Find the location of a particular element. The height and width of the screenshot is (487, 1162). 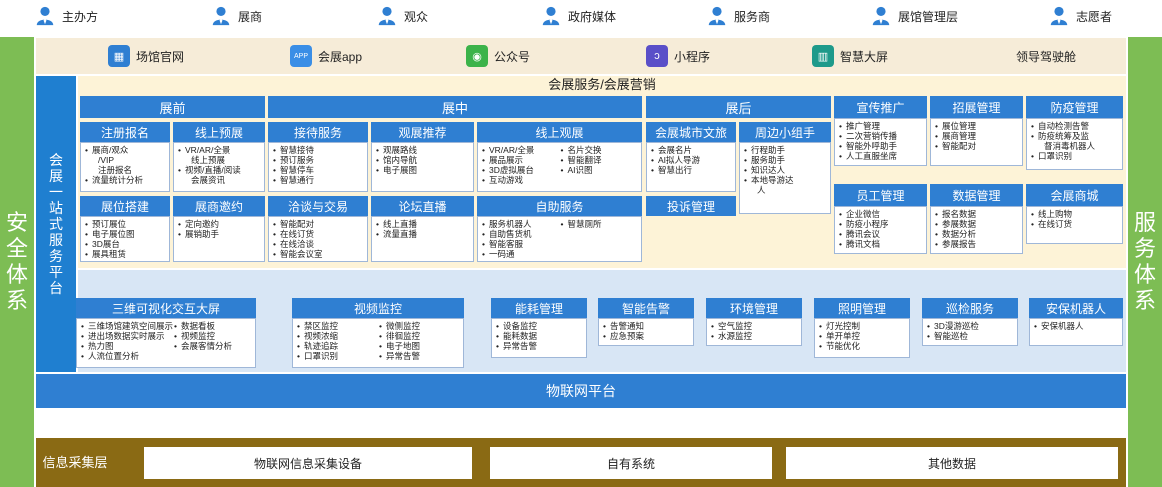

module-header-epidemic: 防疫管理 is located at coordinates (1074, 107).